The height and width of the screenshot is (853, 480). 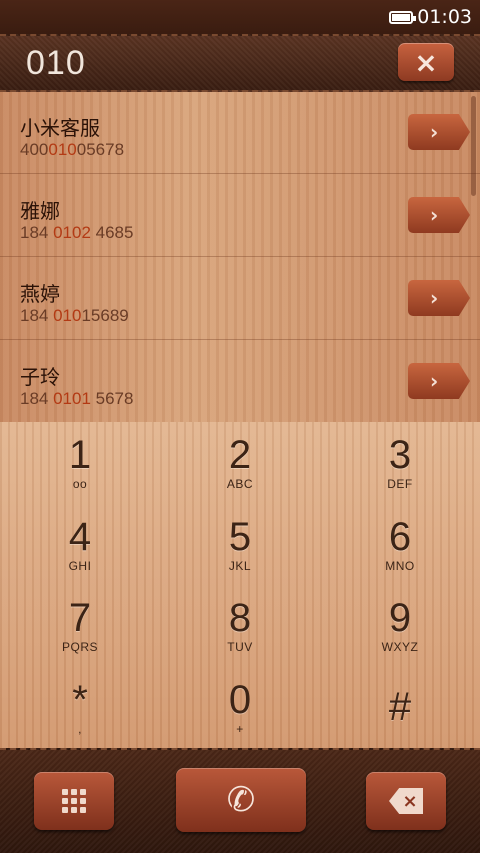 I want to click on dial-key: 1 oo, so click(x=80, y=463).